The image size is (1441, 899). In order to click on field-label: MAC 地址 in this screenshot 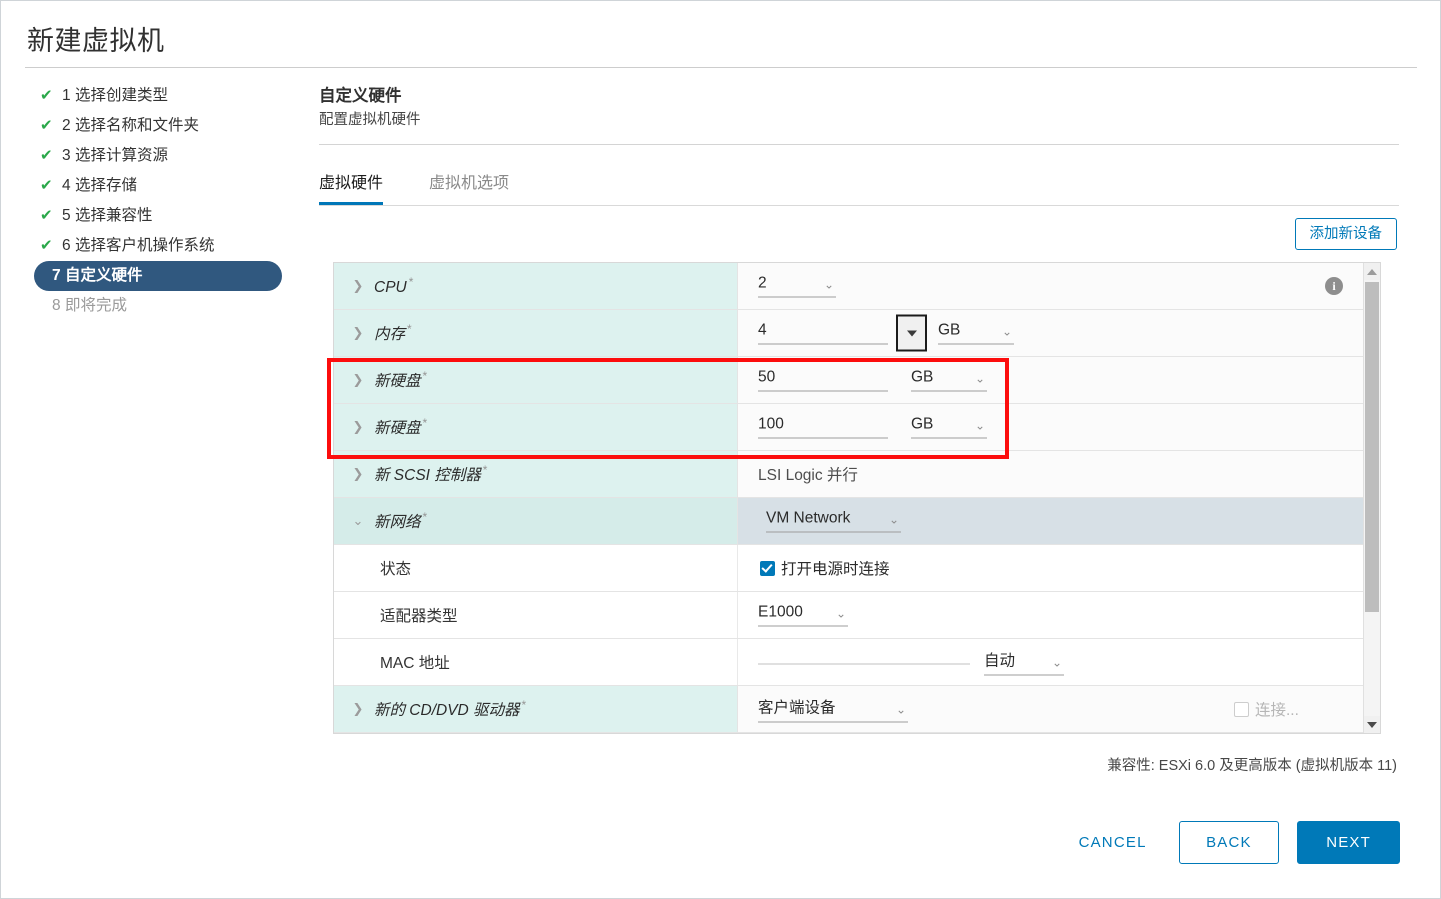, I will do `click(415, 663)`.